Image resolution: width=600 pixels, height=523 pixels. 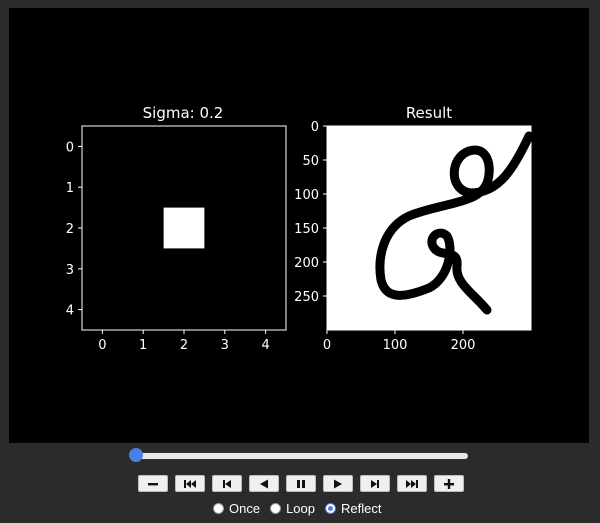 What do you see at coordinates (330, 508) in the screenshot?
I see `radio-reflect` at bounding box center [330, 508].